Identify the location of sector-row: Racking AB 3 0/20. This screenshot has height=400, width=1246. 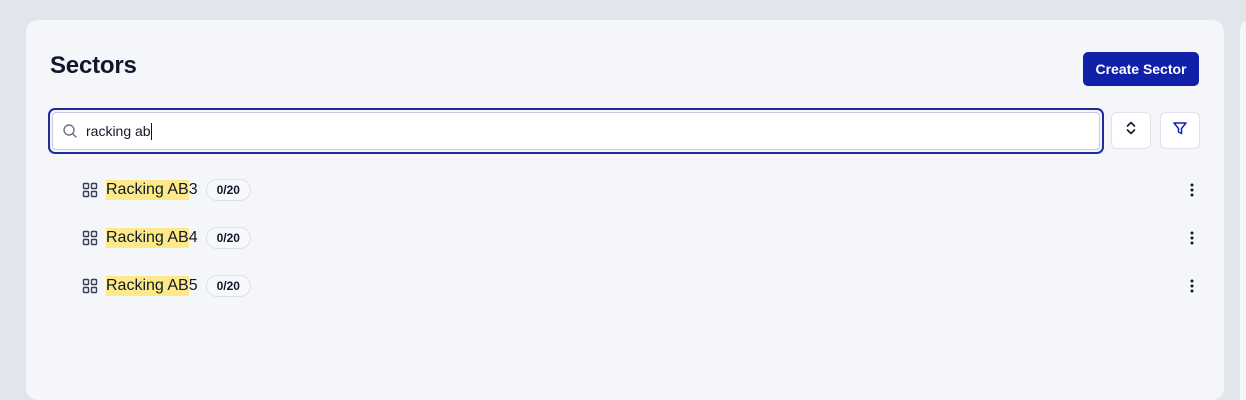
(642, 190).